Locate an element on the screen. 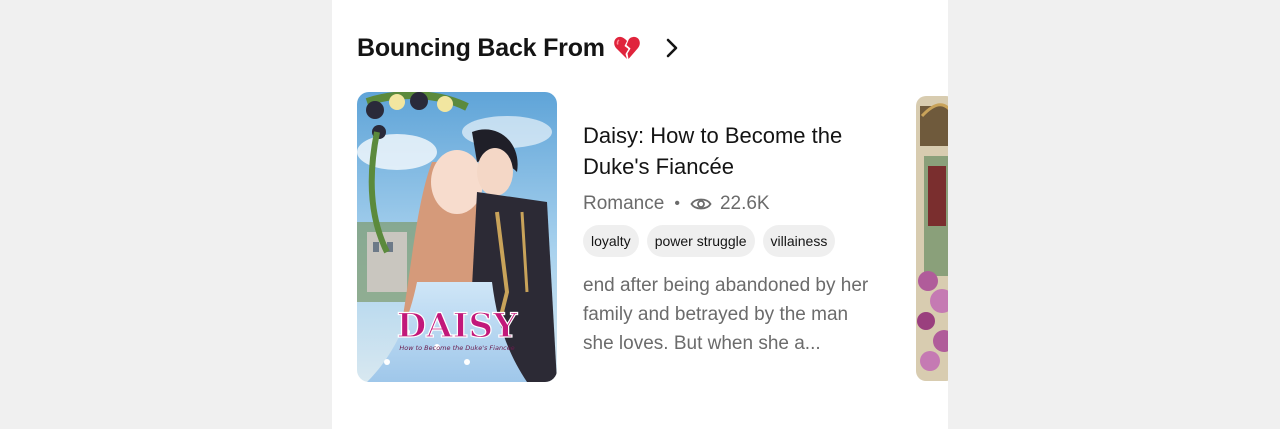 The width and height of the screenshot is (1280, 429). chevron-right-icon is located at coordinates (672, 48).